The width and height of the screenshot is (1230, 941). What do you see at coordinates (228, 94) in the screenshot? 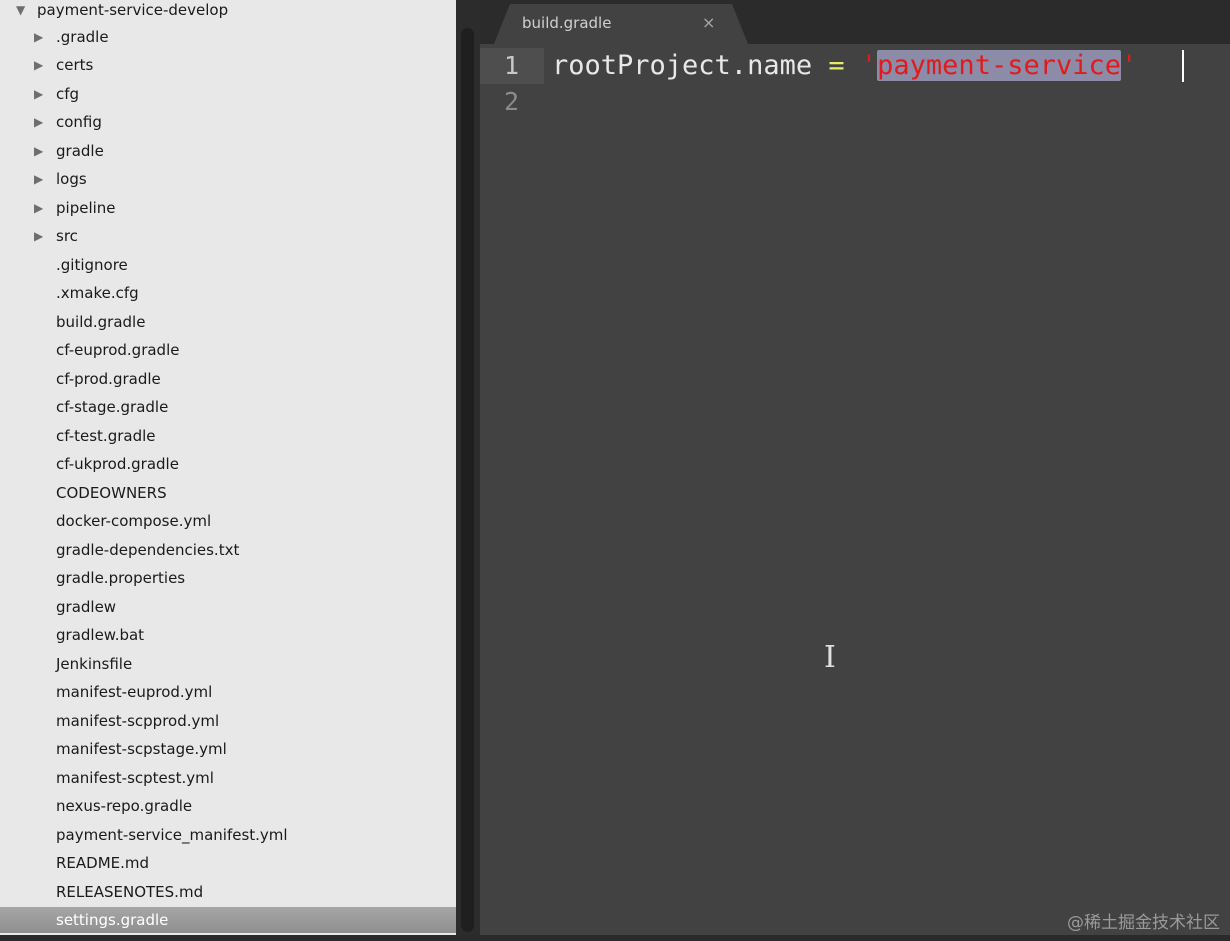
I see `tree-folder: ▶ cfg` at bounding box center [228, 94].